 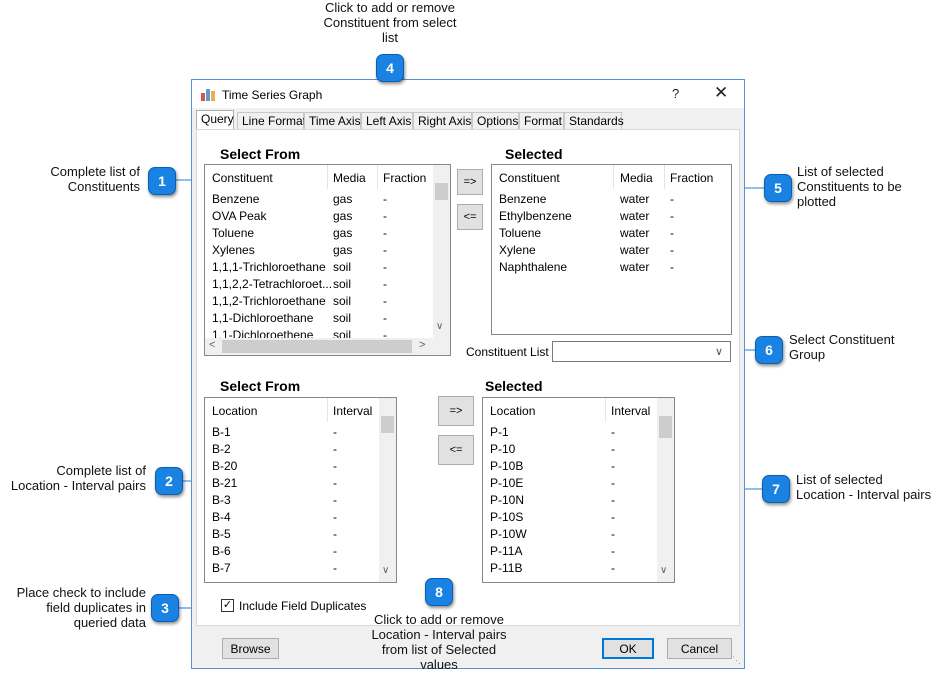 I want to click on list-item: P-11A -, so click(x=570, y=551).